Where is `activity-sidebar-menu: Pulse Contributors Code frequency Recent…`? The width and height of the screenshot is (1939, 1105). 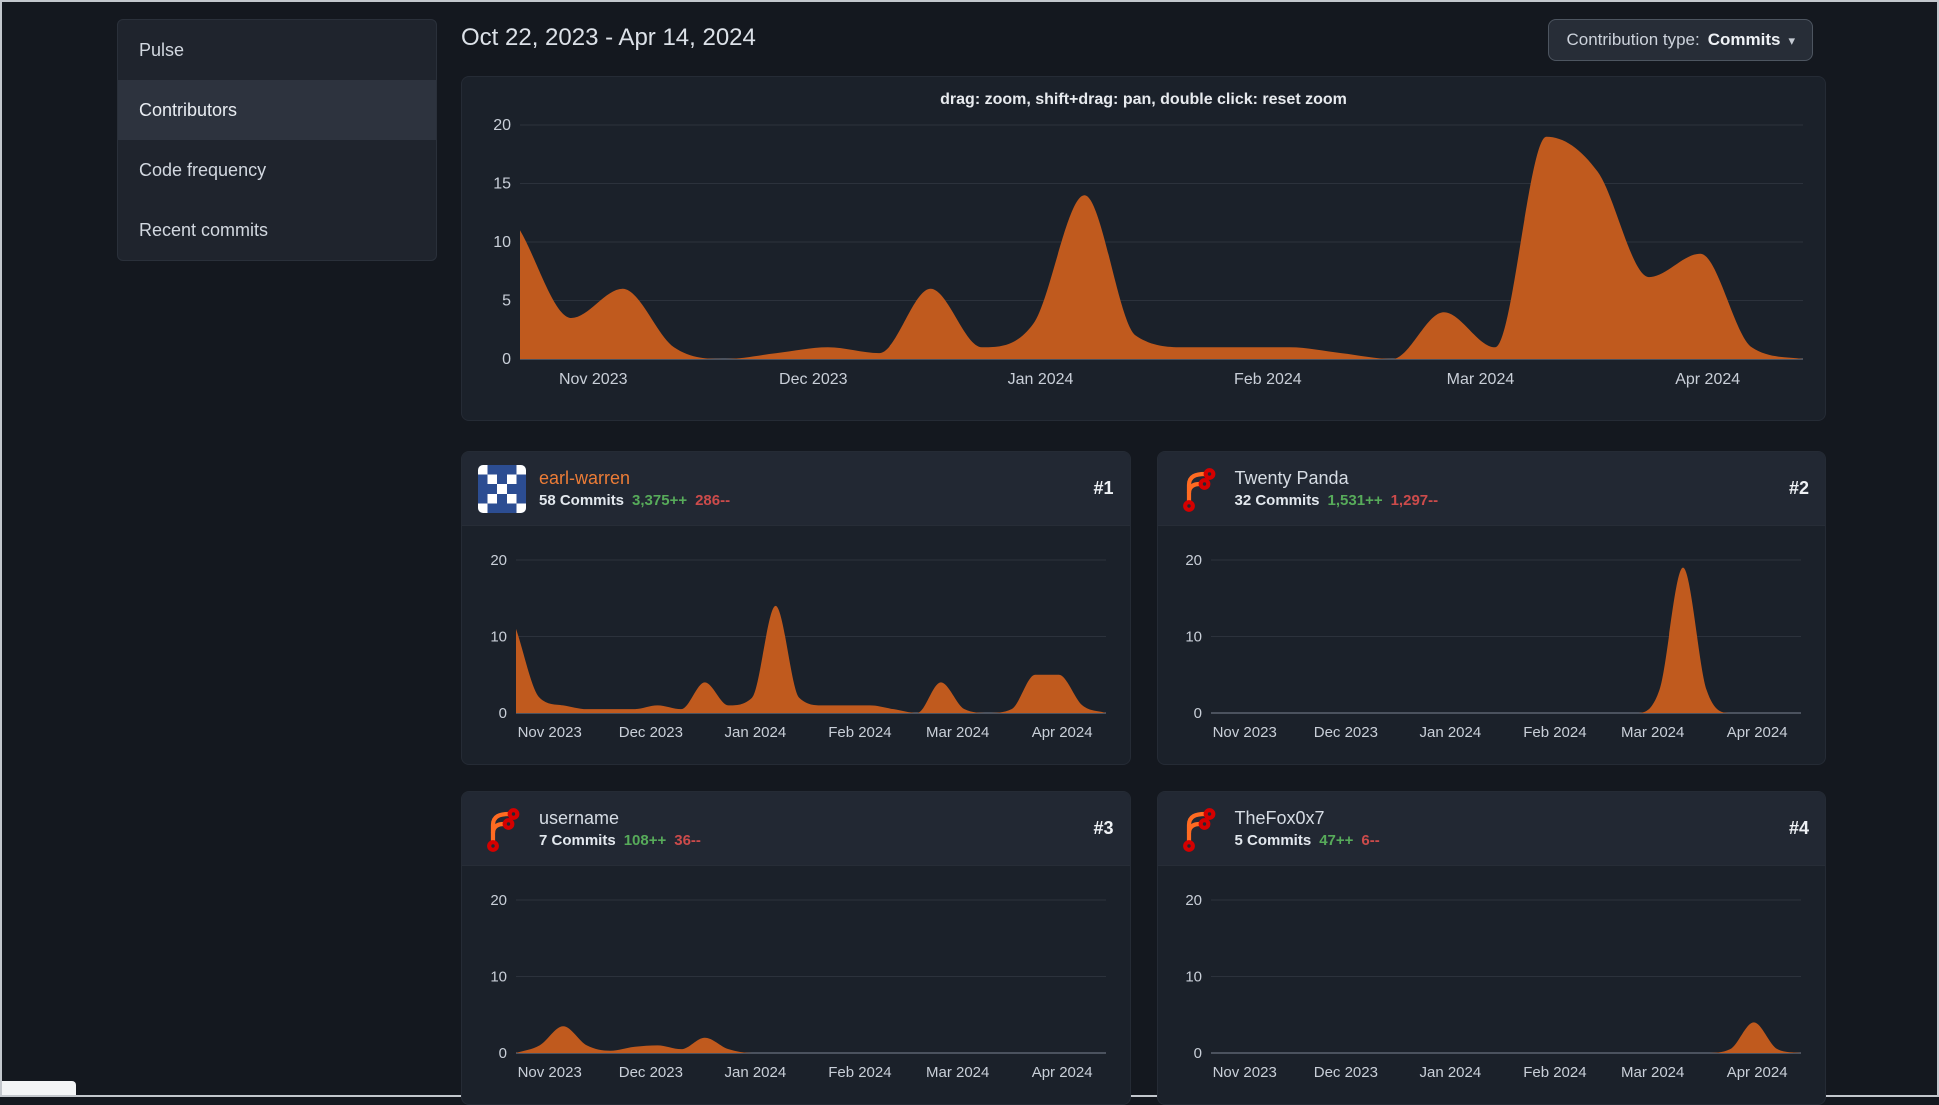 activity-sidebar-menu: Pulse Contributors Code frequency Recent… is located at coordinates (277, 140).